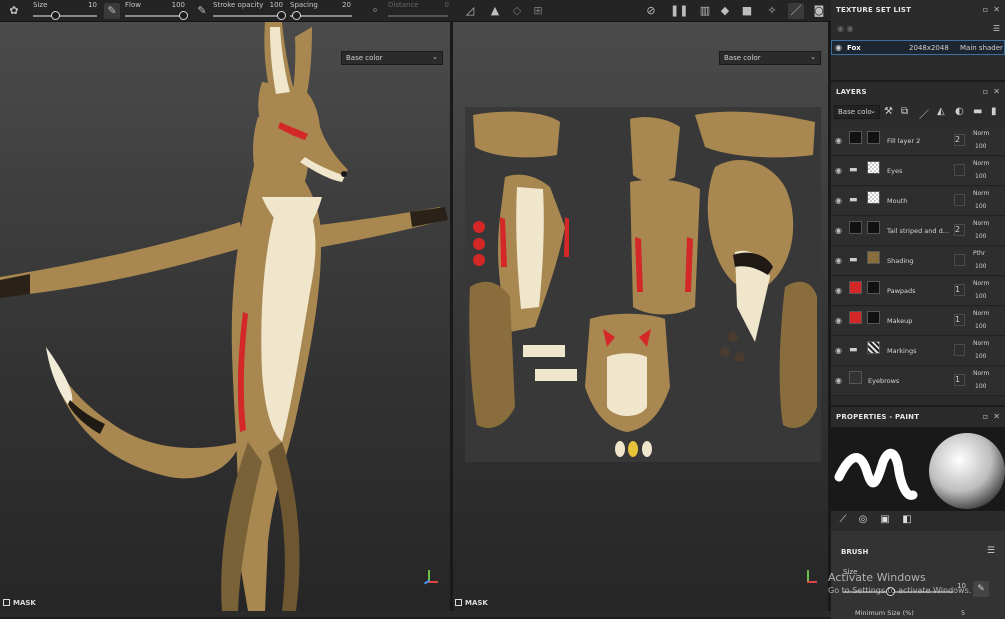 This screenshot has height=619, width=1005. I want to click on size-value: 10, so click(87, 5).